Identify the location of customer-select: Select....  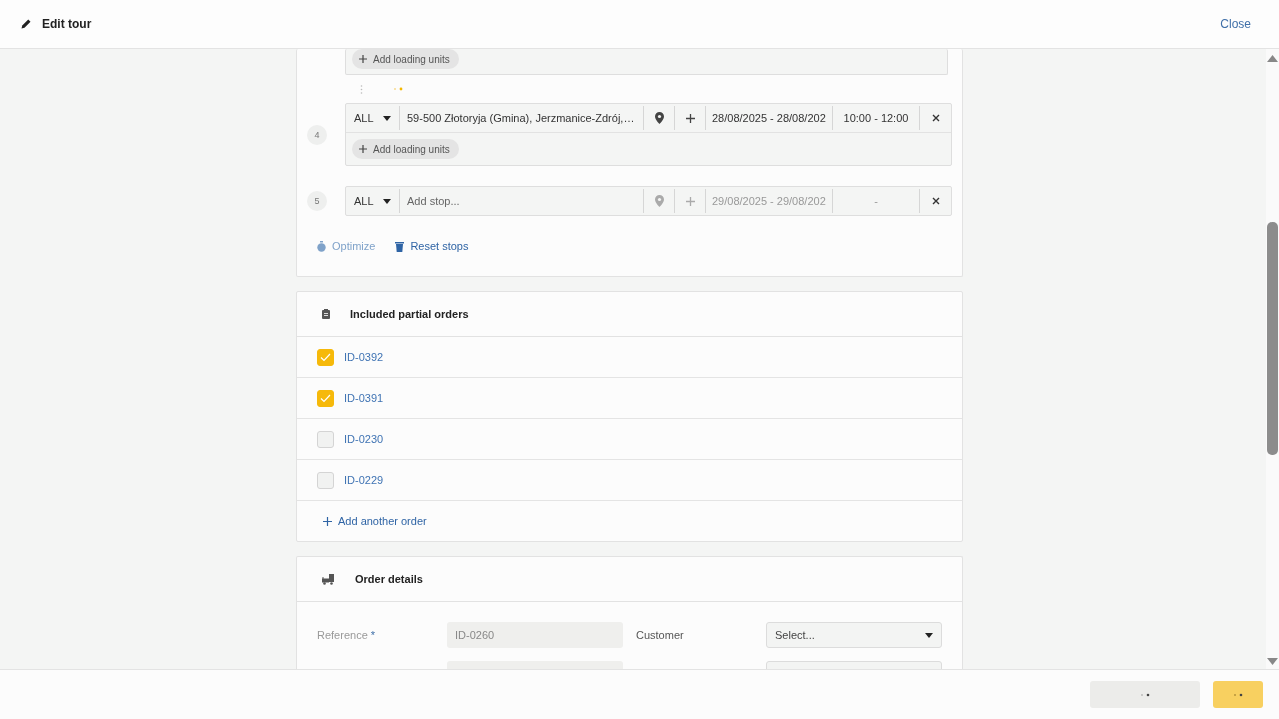
(854, 635).